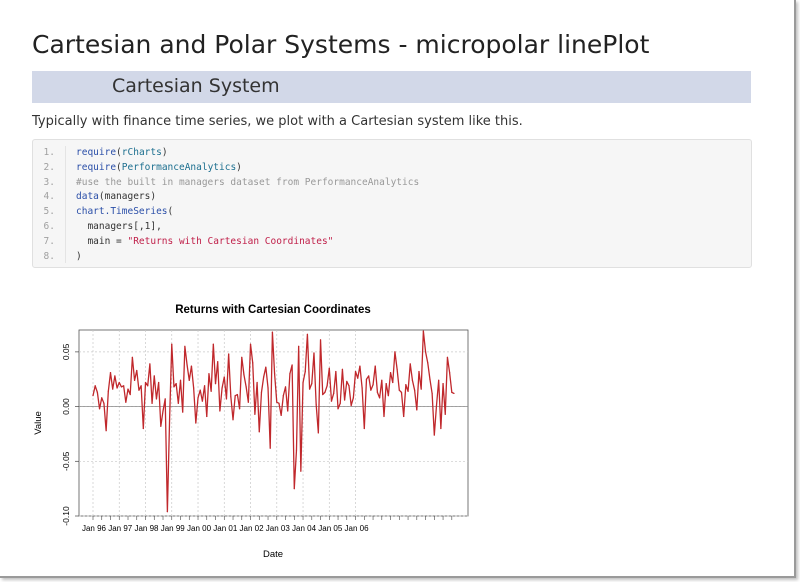  What do you see at coordinates (357, 528) in the screenshot?
I see `x-tick-label: Jan 06` at bounding box center [357, 528].